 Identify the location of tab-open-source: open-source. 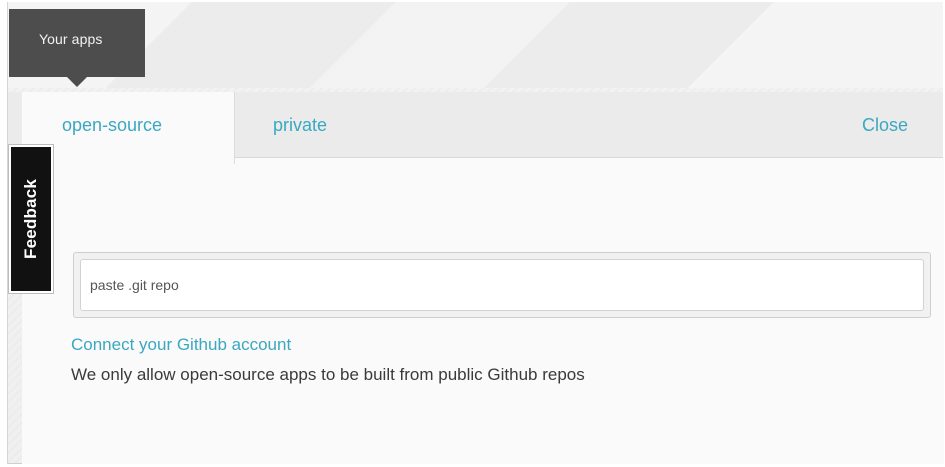
(128, 128).